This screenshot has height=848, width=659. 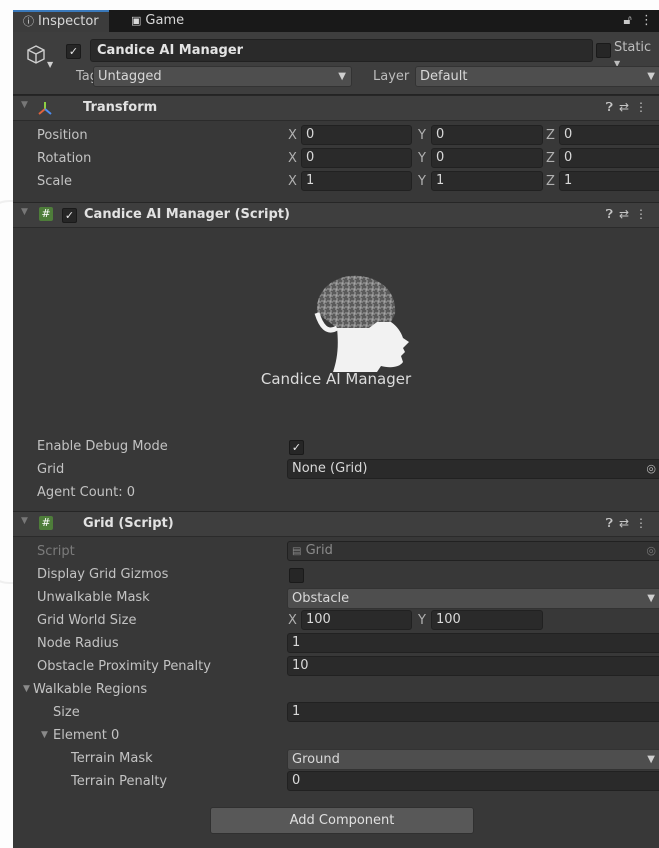 What do you see at coordinates (56, 551) in the screenshot?
I see `script-label: Script` at bounding box center [56, 551].